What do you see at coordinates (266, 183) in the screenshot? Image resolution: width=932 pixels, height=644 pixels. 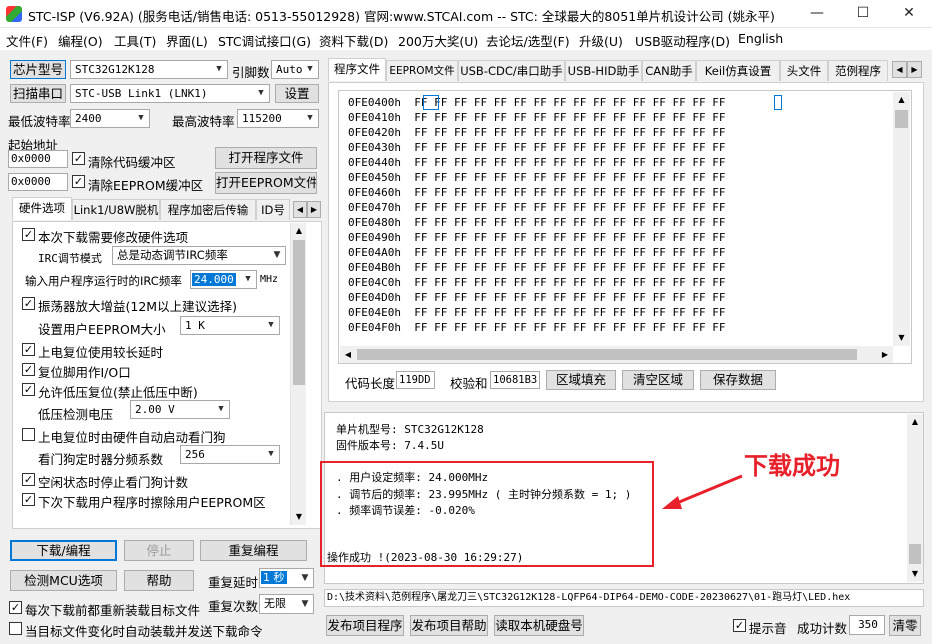 I see `open-eeprom-file-button: 打开EEPROM文件` at bounding box center [266, 183].